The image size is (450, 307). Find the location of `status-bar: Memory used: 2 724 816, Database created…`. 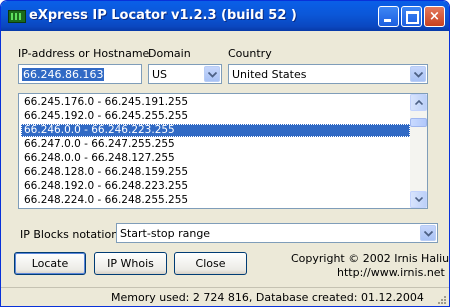

status-bar: Memory used: 2 724 816, Database created… is located at coordinates (225, 296).